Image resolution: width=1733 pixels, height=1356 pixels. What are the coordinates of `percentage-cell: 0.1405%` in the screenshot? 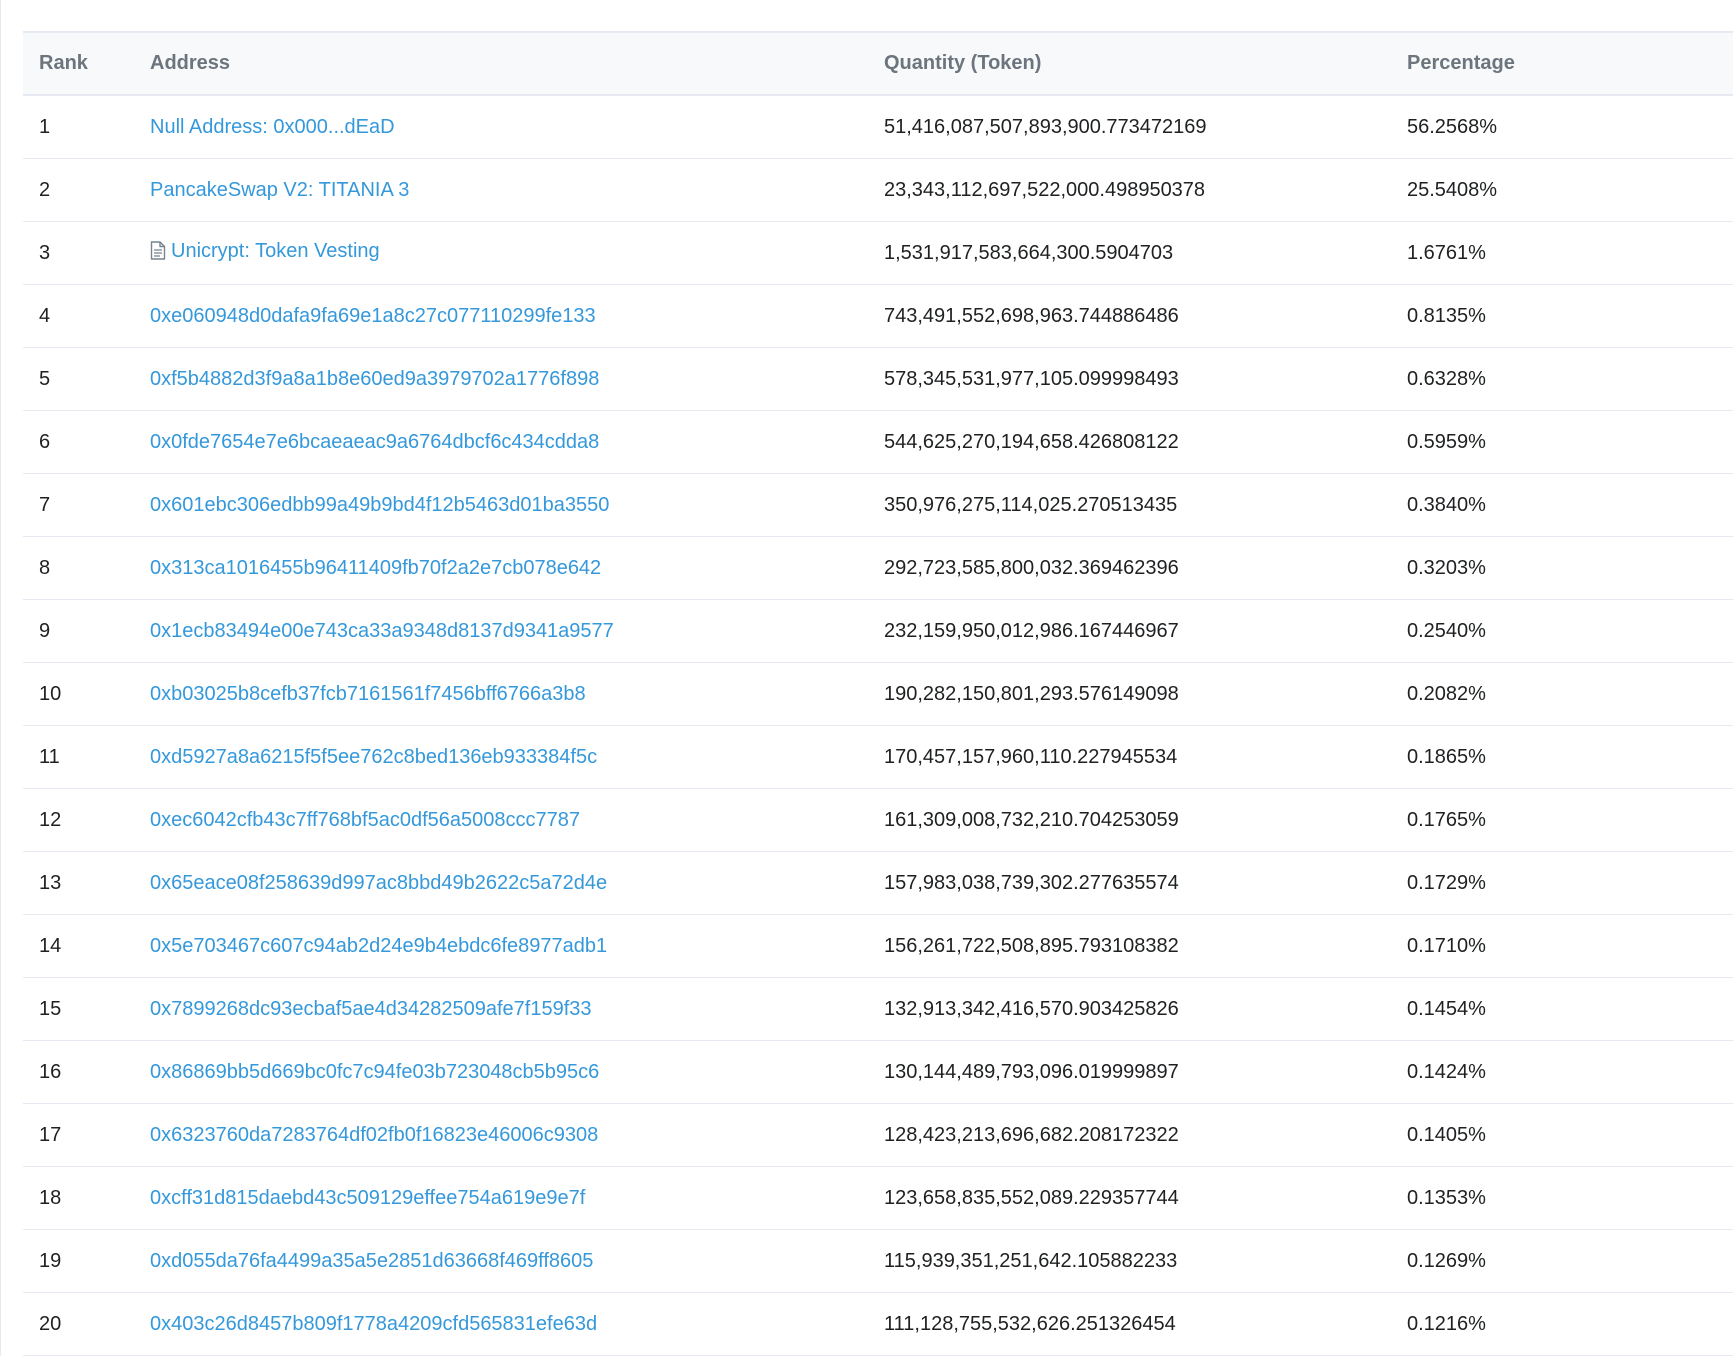 It's located at (1570, 1135).